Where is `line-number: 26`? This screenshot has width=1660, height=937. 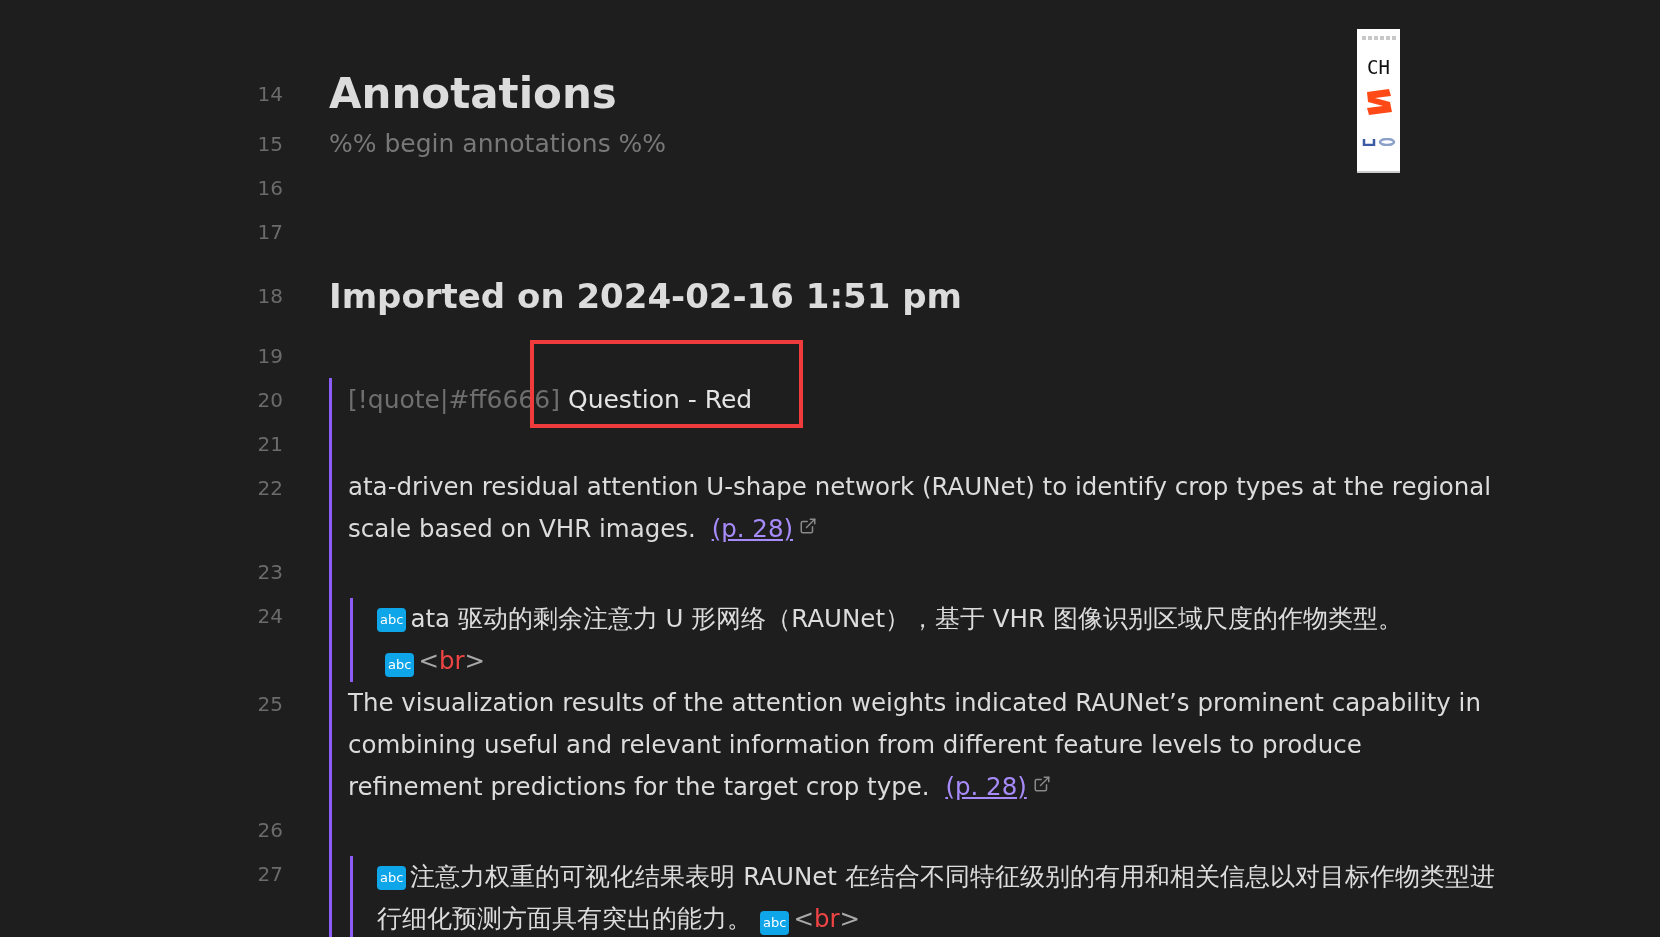 line-number: 26 is located at coordinates (270, 830).